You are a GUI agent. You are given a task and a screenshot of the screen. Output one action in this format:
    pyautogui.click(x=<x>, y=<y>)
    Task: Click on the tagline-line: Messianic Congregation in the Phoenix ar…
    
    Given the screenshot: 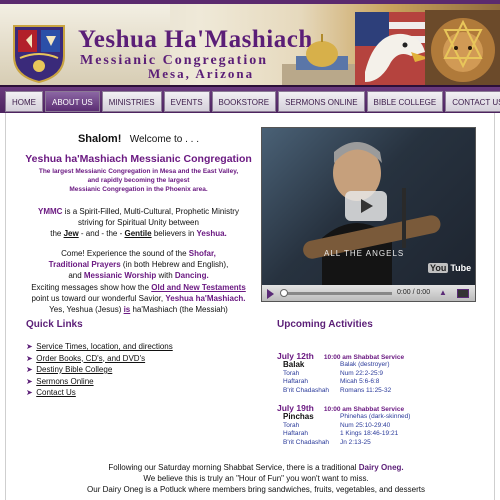 What is the action you would take?
    pyautogui.click(x=138, y=189)
    